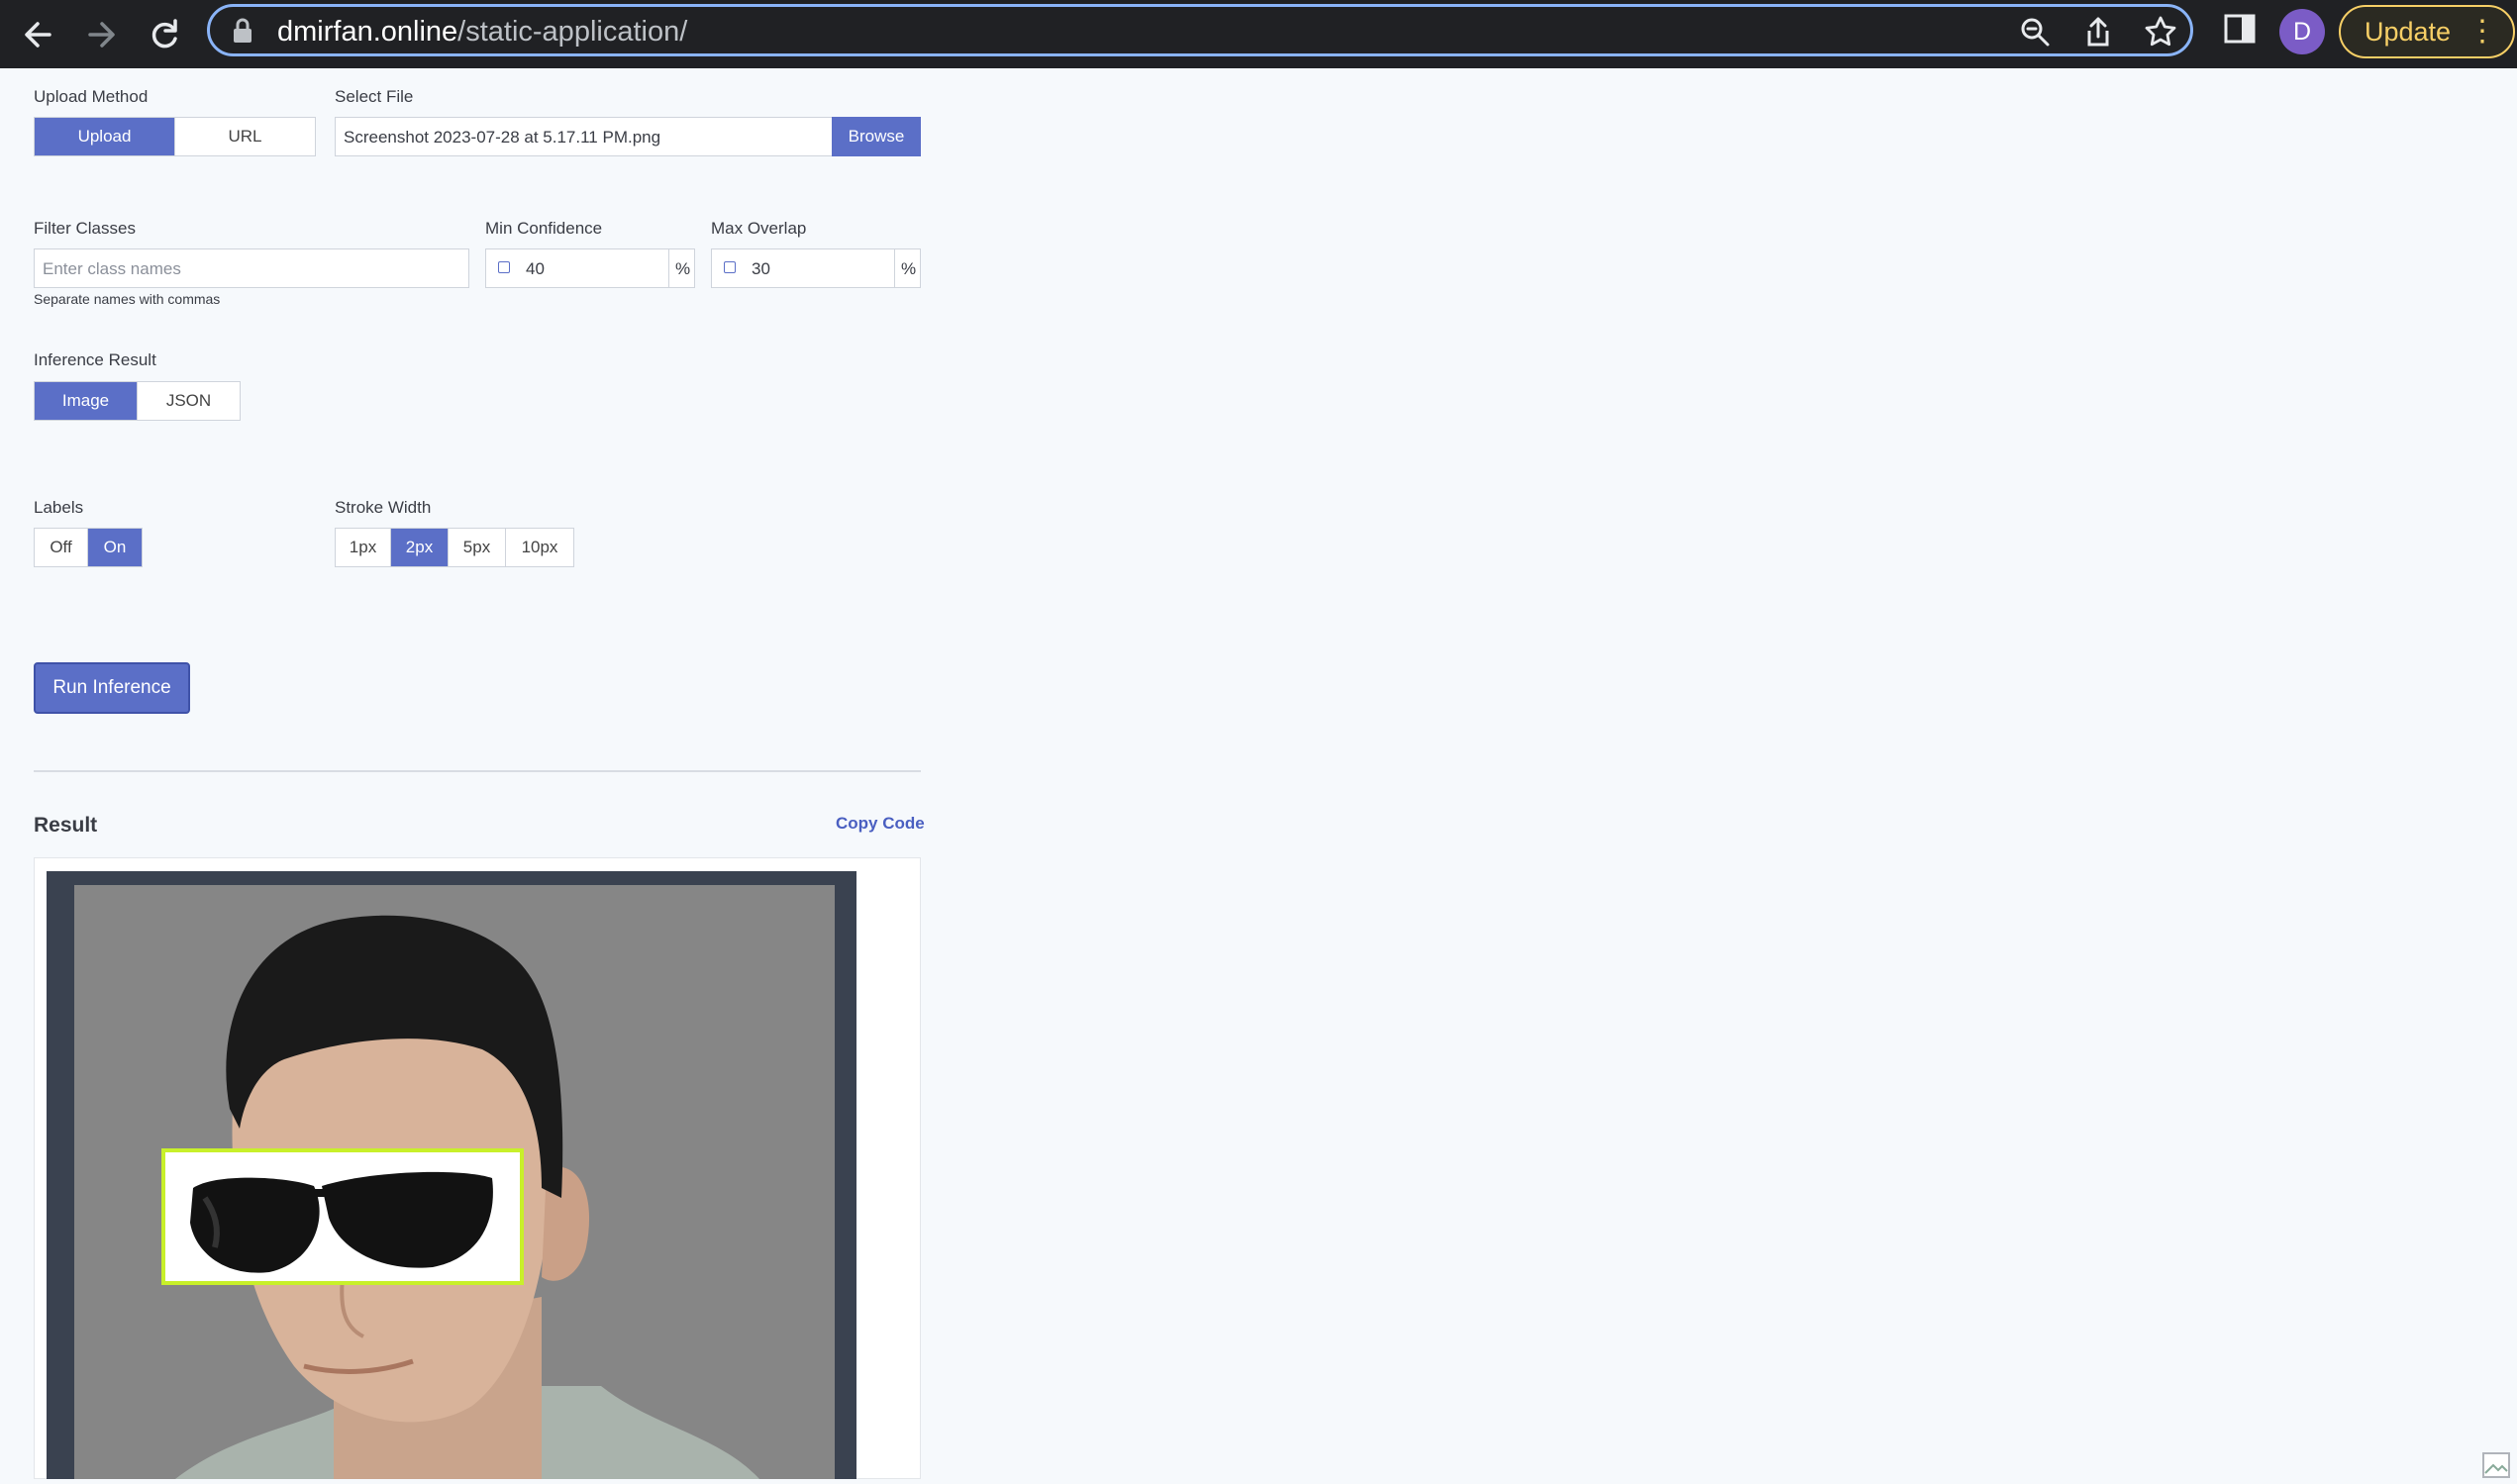 Image resolution: width=2517 pixels, height=1484 pixels. I want to click on result-image, so click(451, 1175).